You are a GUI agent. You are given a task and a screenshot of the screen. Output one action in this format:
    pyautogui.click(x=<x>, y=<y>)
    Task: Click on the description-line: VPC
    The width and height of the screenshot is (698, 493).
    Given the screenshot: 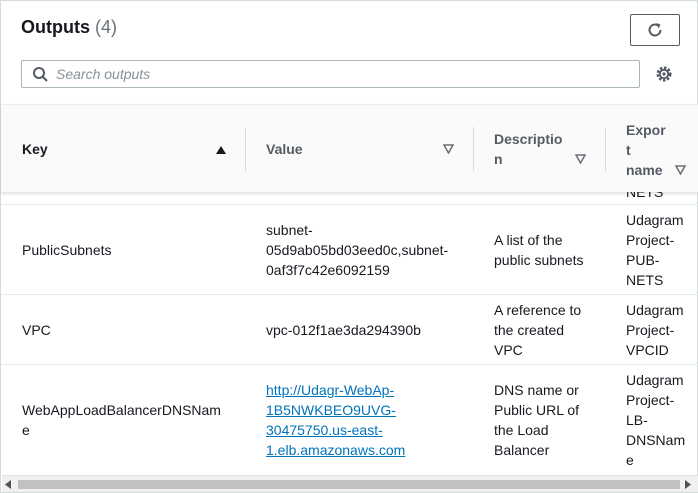 What is the action you would take?
    pyautogui.click(x=508, y=350)
    